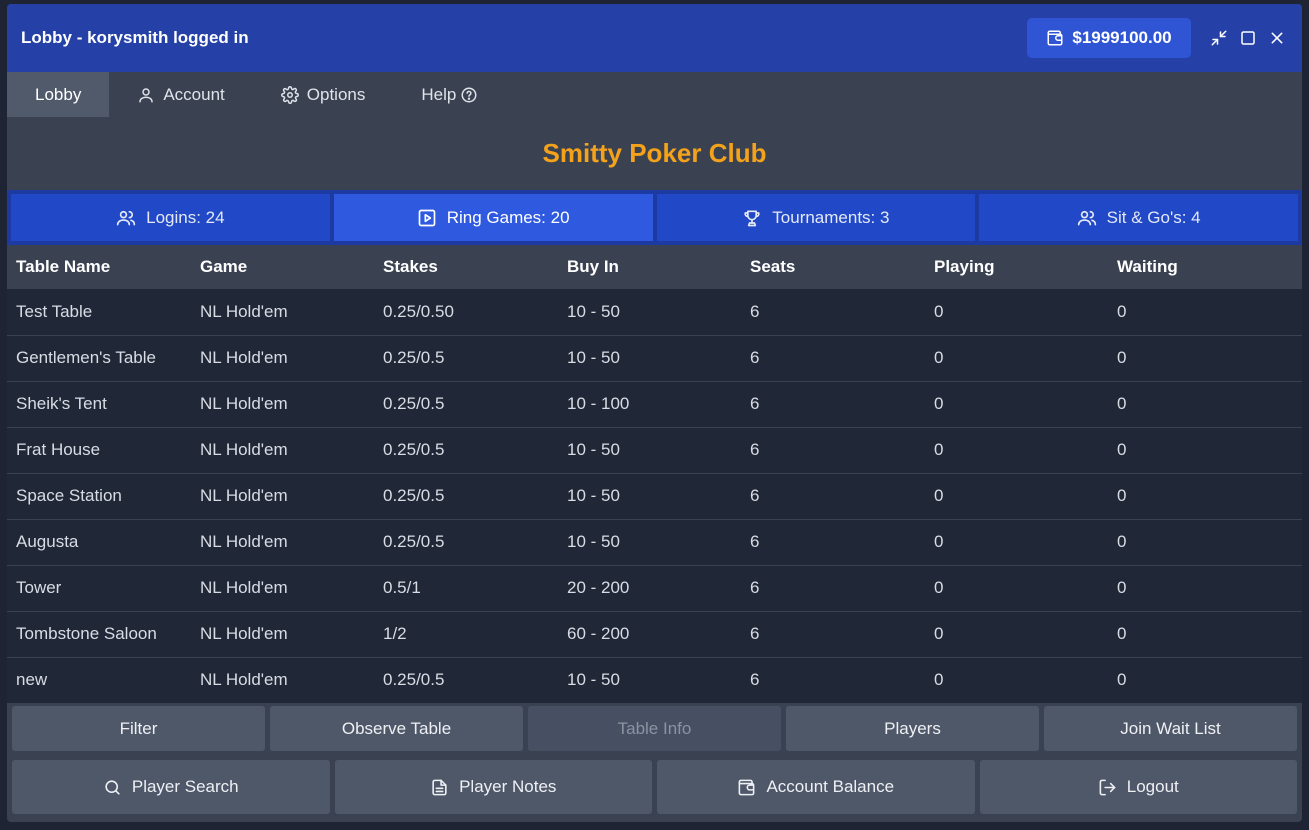  I want to click on tab-sit-and-gos-label: Sit & Go's: 4, so click(1153, 217).